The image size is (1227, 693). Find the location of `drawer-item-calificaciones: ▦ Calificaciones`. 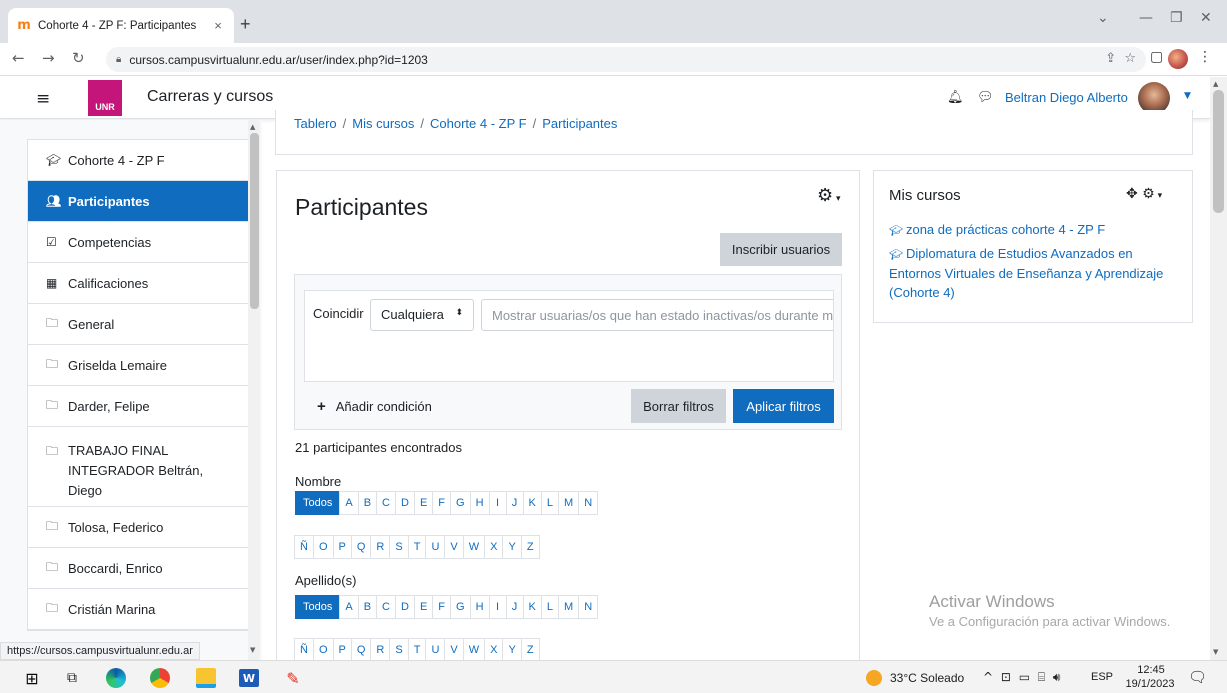

drawer-item-calificaciones: ▦ Calificaciones is located at coordinates (141, 283).